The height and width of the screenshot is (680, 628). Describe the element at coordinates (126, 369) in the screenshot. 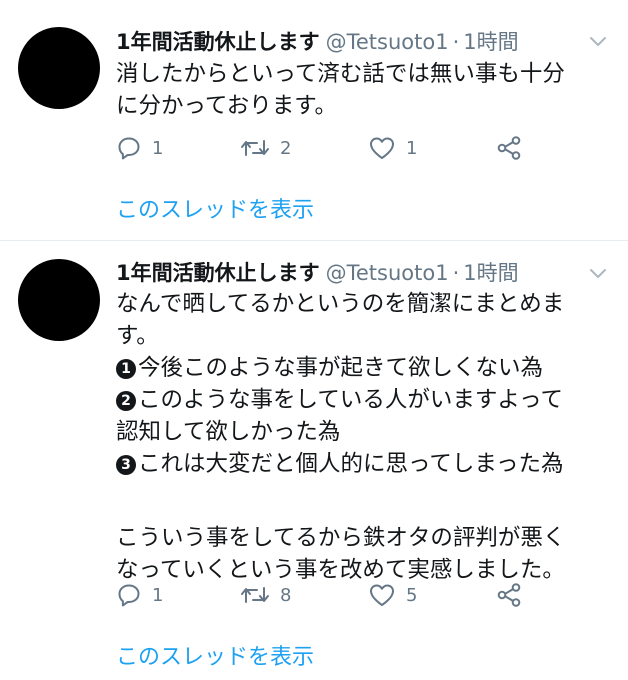

I see `number-marker: 1` at that location.